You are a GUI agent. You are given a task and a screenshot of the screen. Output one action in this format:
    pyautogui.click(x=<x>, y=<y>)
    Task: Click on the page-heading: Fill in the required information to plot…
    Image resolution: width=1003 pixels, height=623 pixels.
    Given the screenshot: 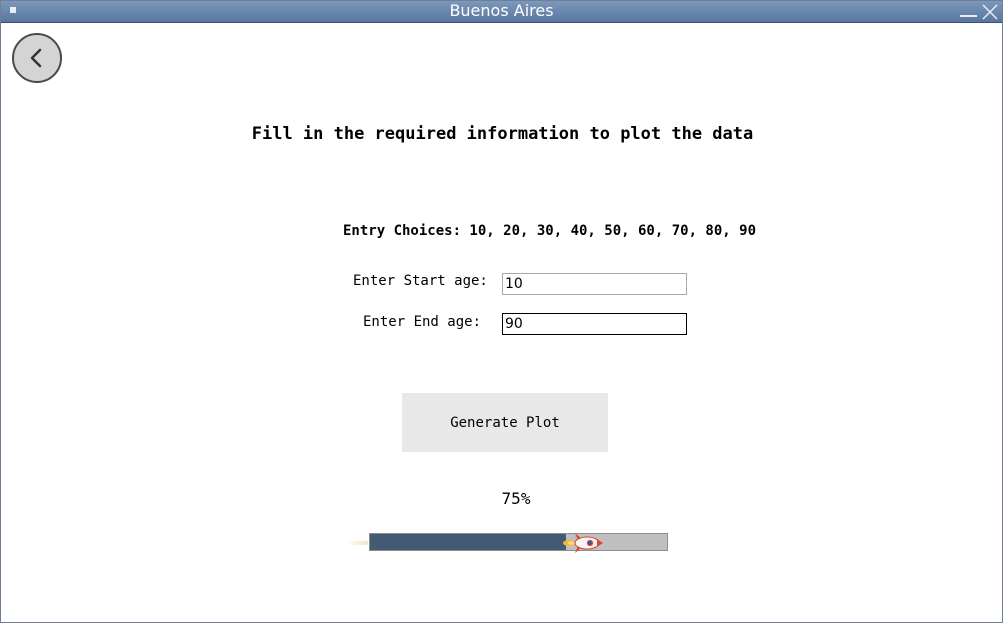 What is the action you would take?
    pyautogui.click(x=502, y=134)
    